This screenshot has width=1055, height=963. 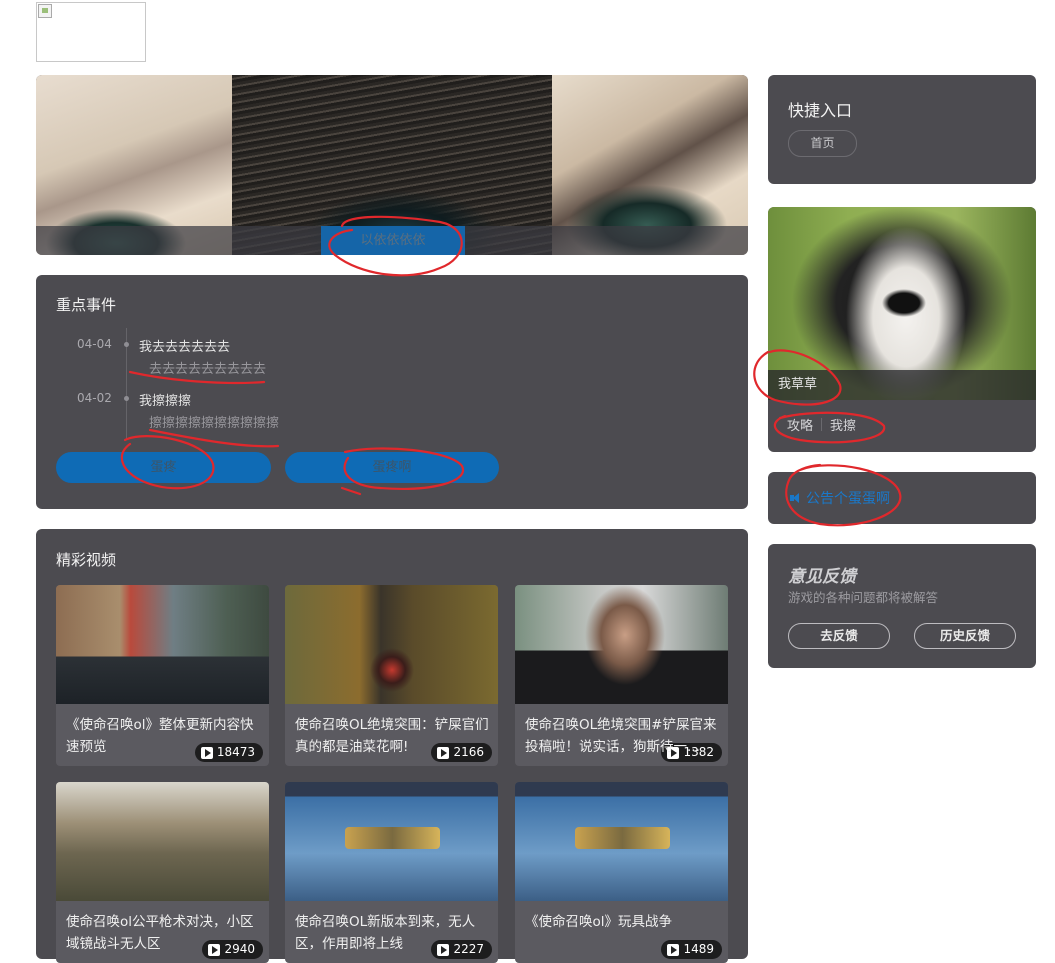 What do you see at coordinates (822, 143) in the screenshot?
I see `home-link: 首页` at bounding box center [822, 143].